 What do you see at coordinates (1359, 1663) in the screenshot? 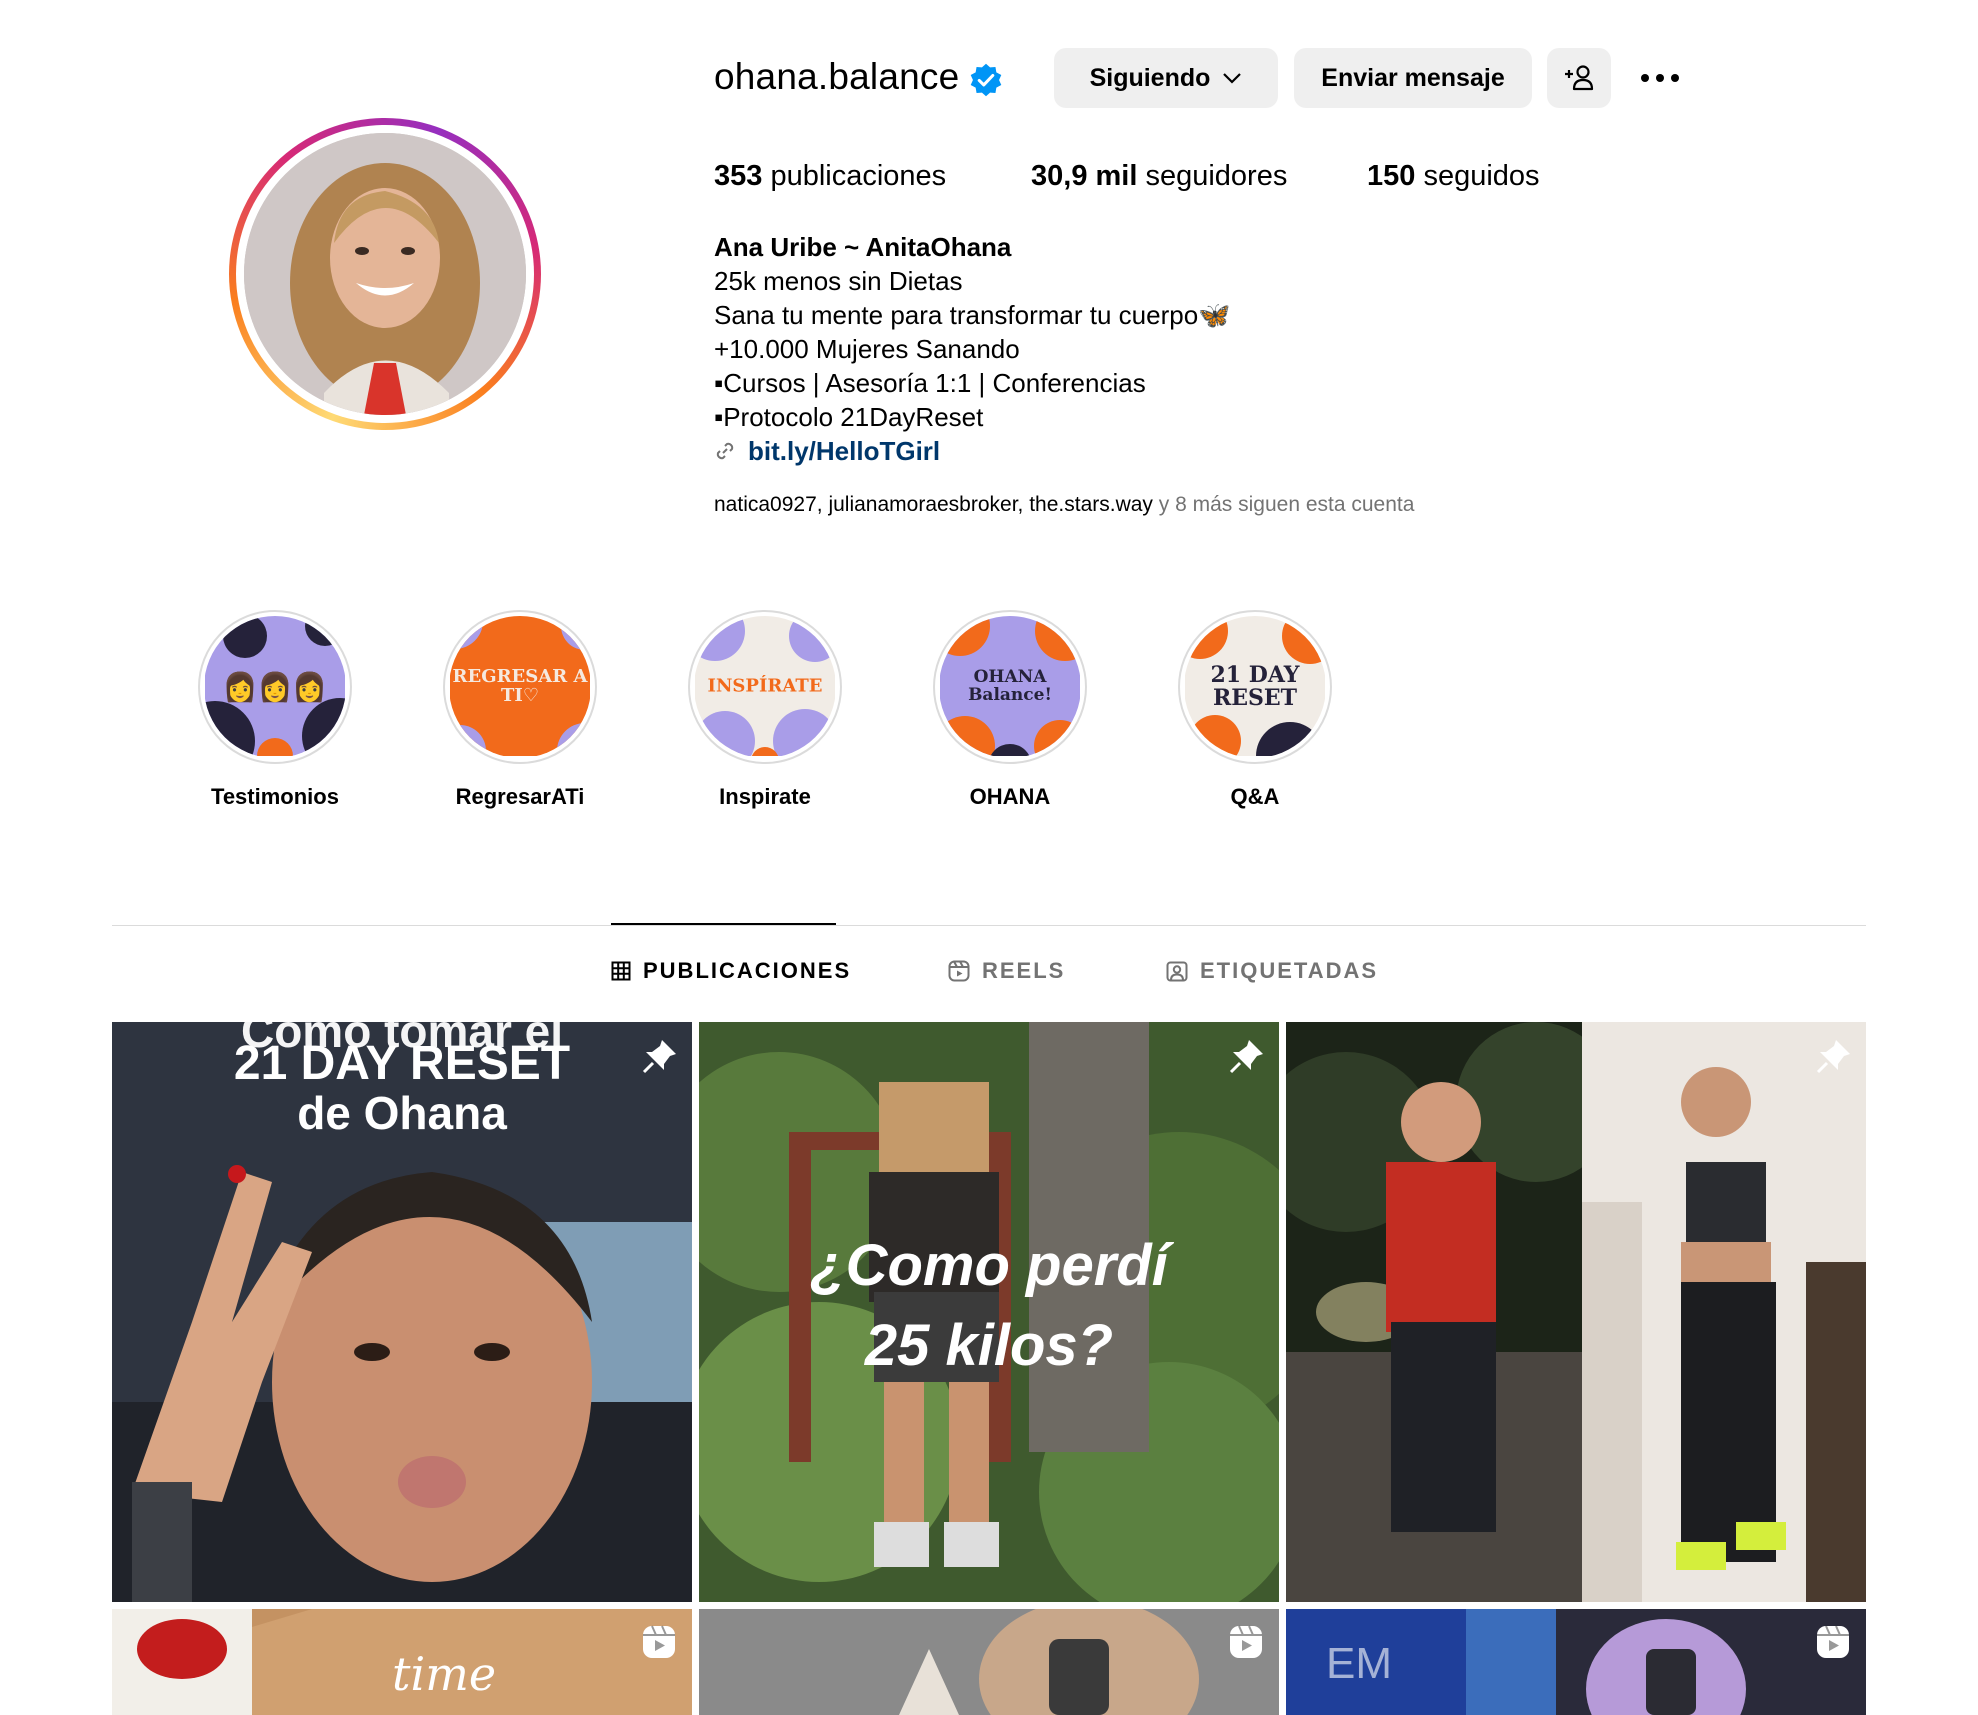
I see `post-overlay-text: EM` at bounding box center [1359, 1663].